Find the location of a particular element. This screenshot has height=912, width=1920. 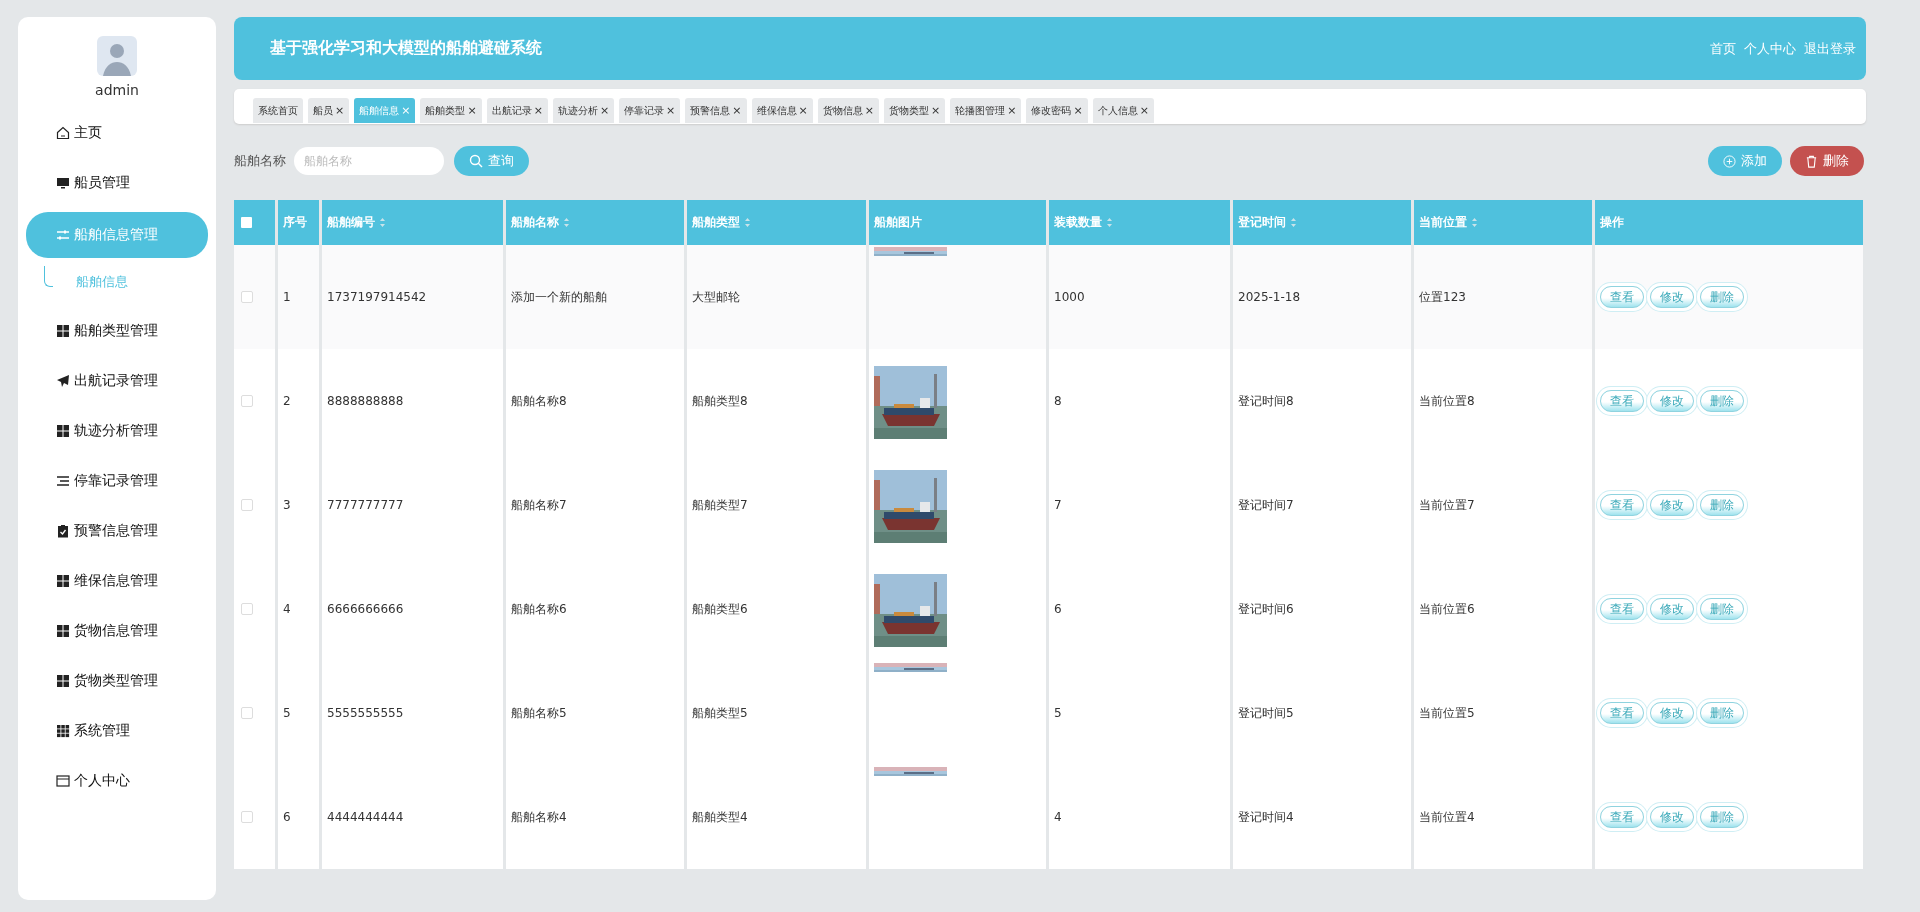

table-cell: 3 is located at coordinates (300, 505).